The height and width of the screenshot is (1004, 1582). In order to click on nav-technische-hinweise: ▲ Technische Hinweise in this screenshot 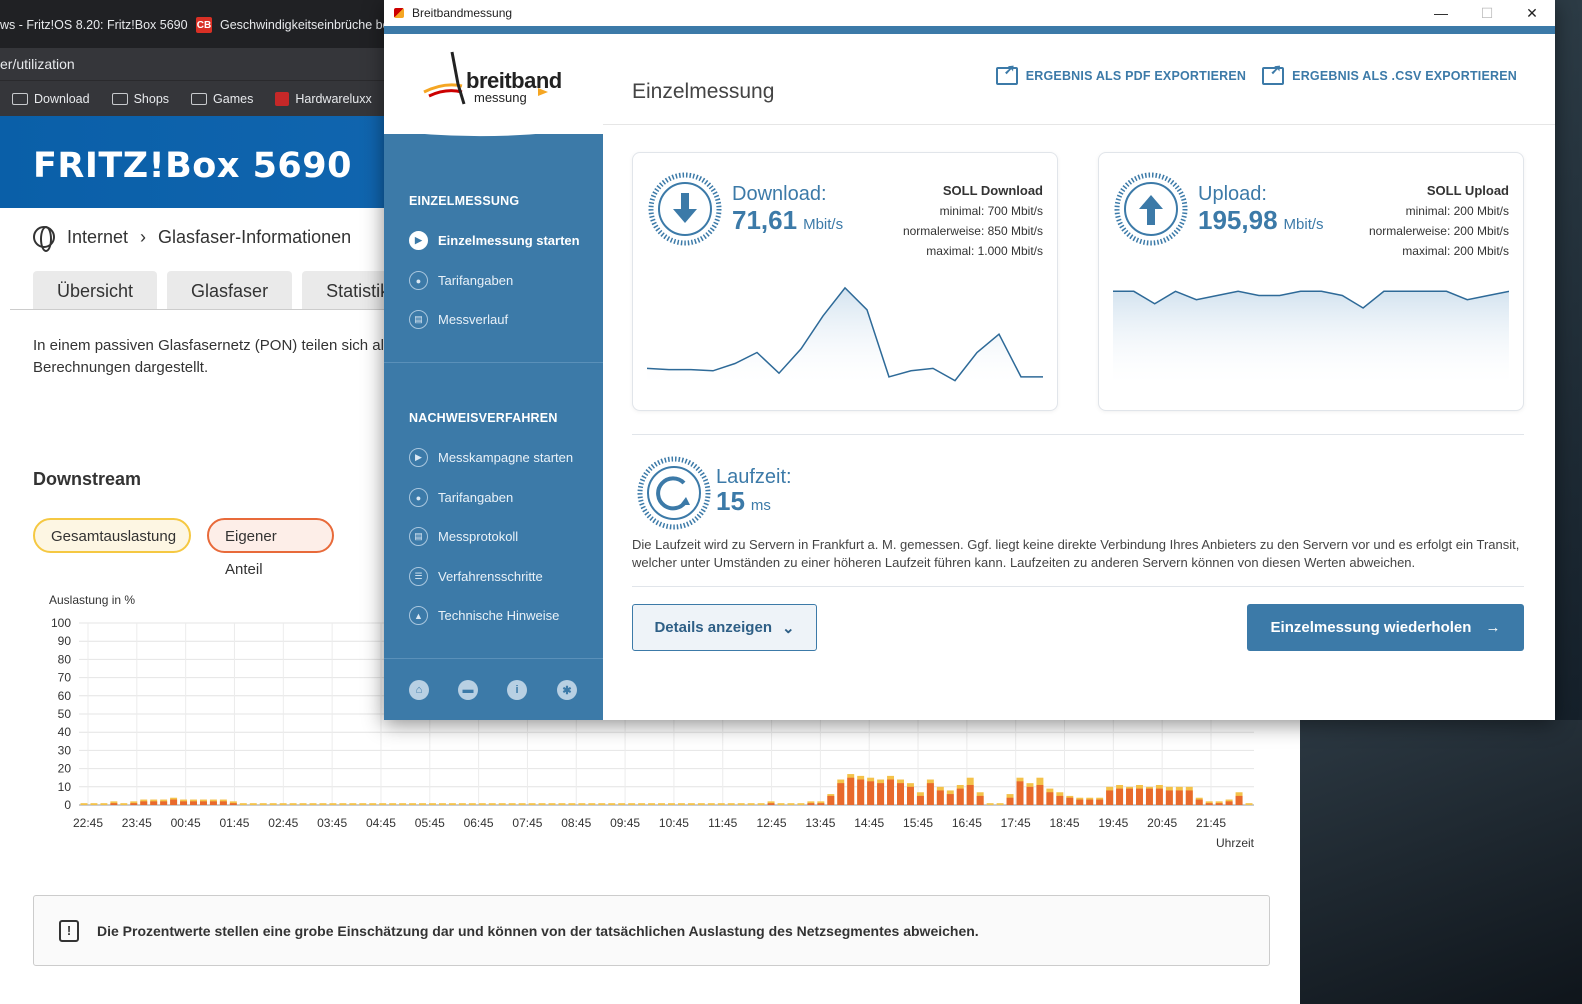, I will do `click(484, 615)`.